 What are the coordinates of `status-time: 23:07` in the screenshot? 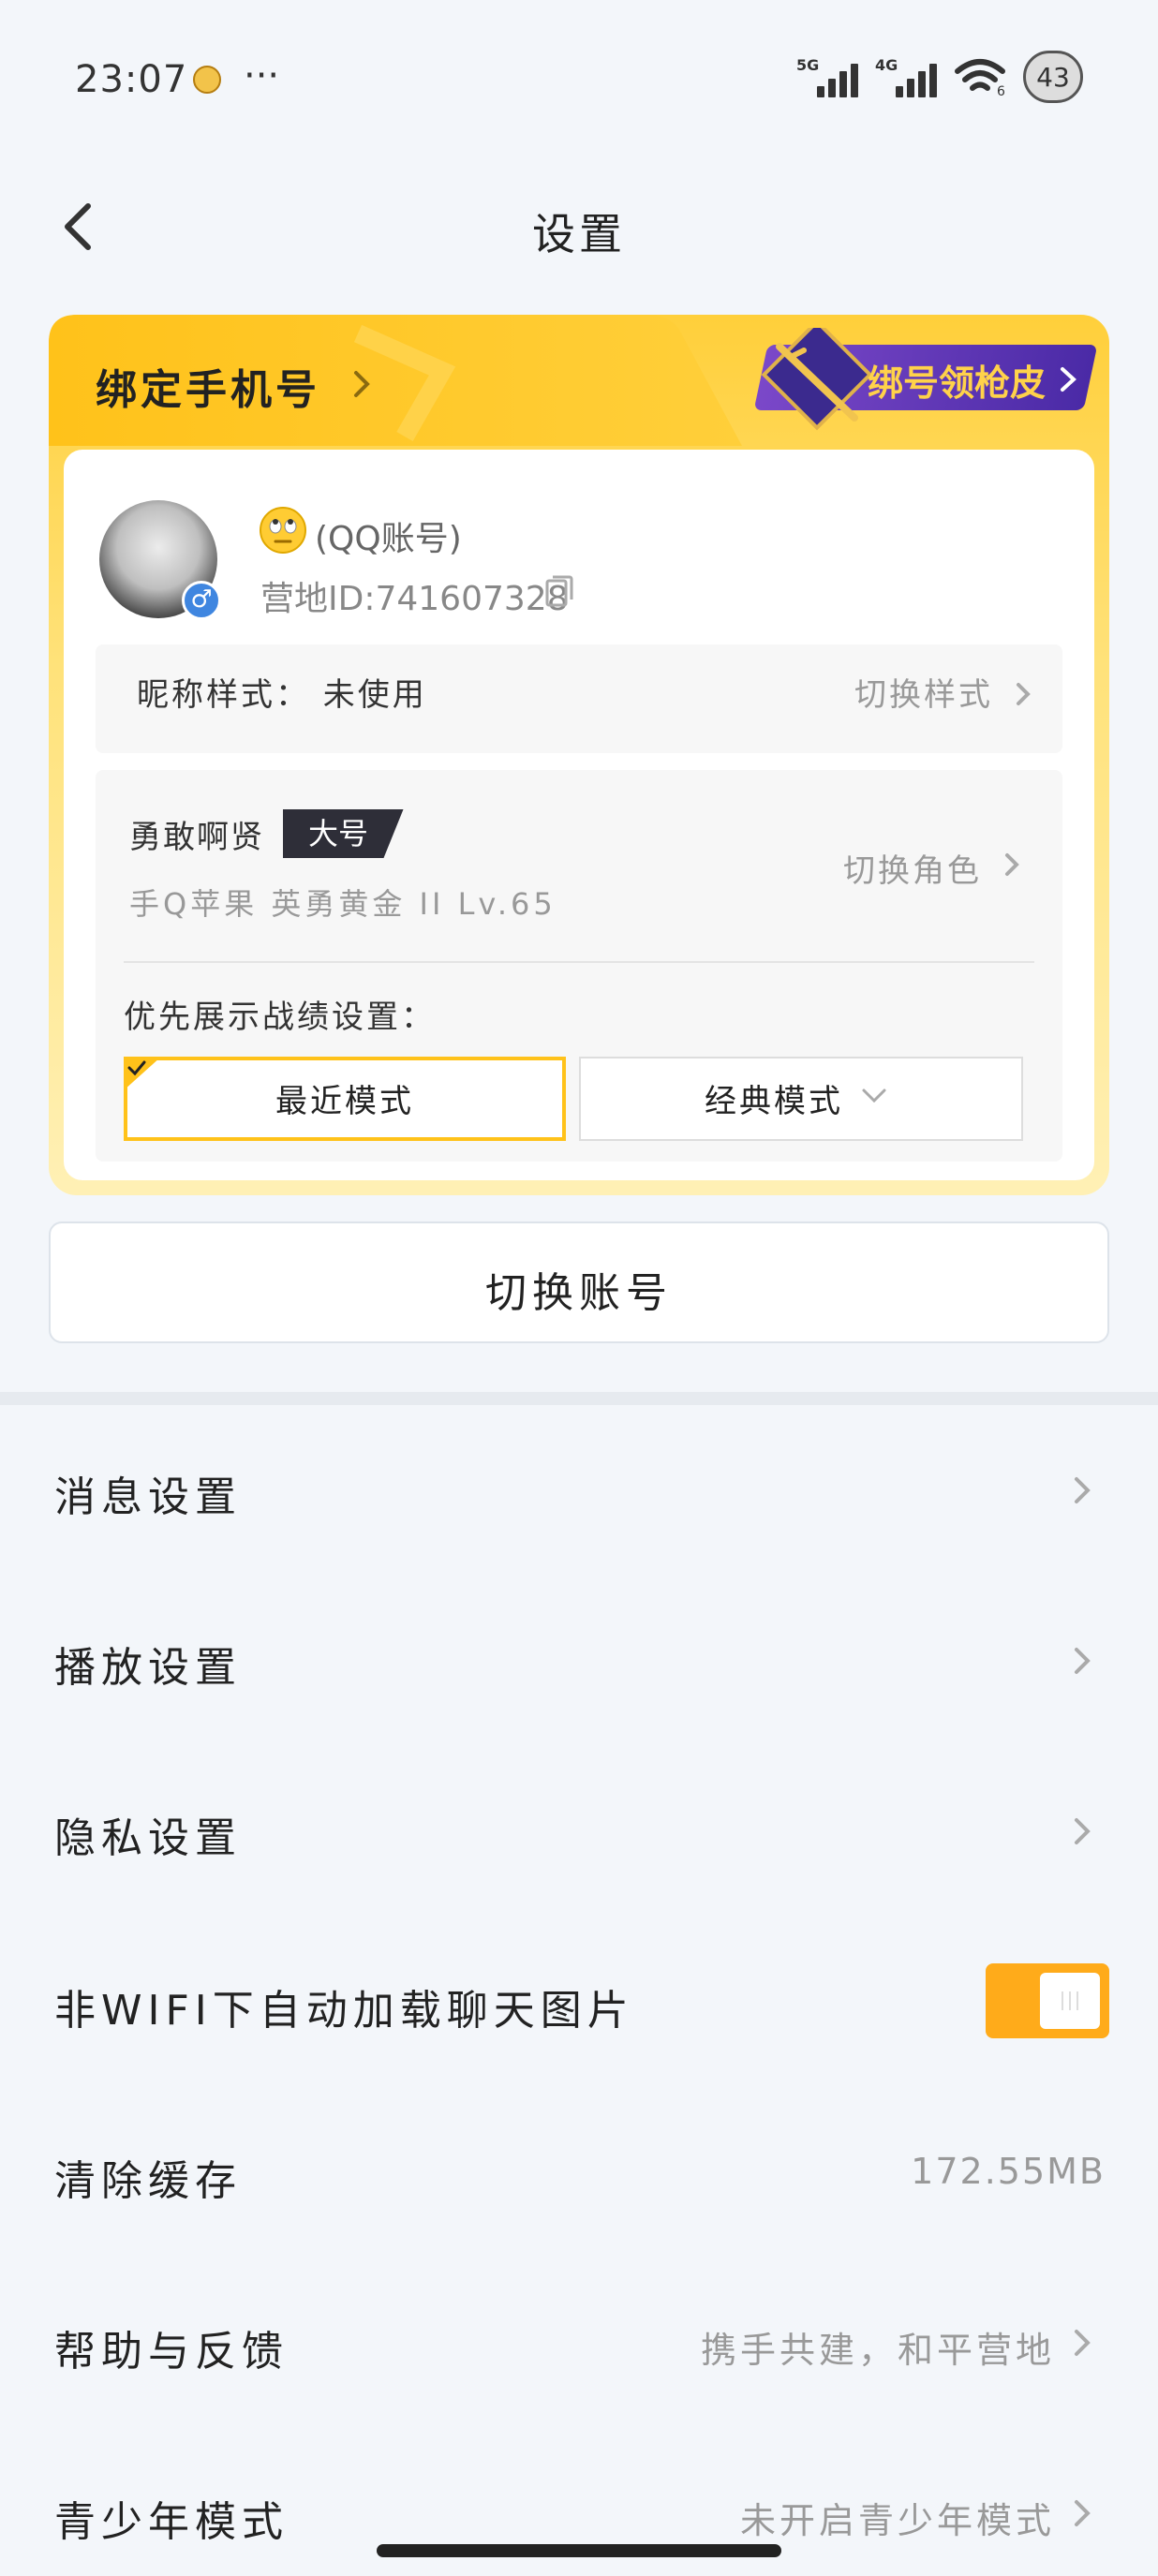 It's located at (132, 79).